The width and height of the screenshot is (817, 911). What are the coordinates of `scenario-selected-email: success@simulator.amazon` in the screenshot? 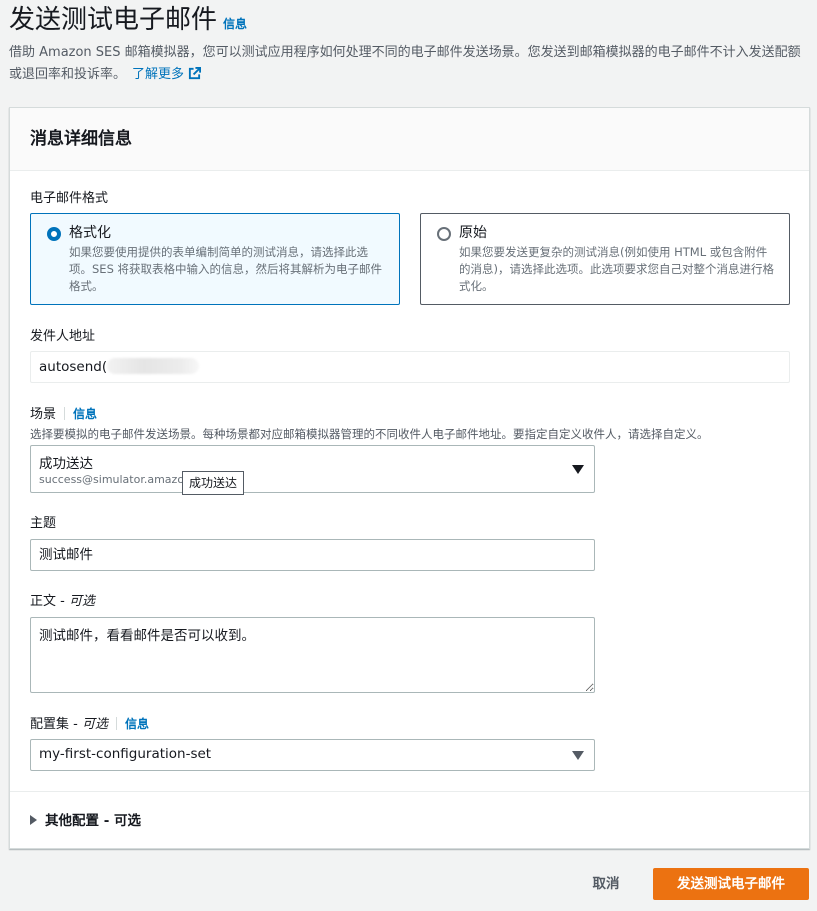 It's located at (115, 479).